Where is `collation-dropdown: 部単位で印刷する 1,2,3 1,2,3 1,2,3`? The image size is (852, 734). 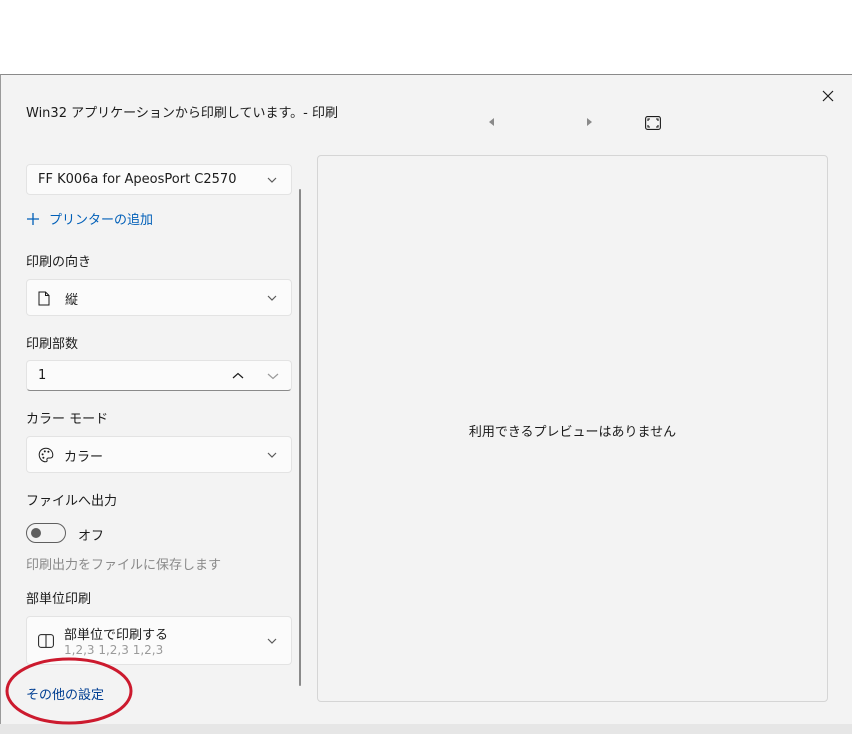 collation-dropdown: 部単位で印刷する 1,2,3 1,2,3 1,2,3 is located at coordinates (159, 640).